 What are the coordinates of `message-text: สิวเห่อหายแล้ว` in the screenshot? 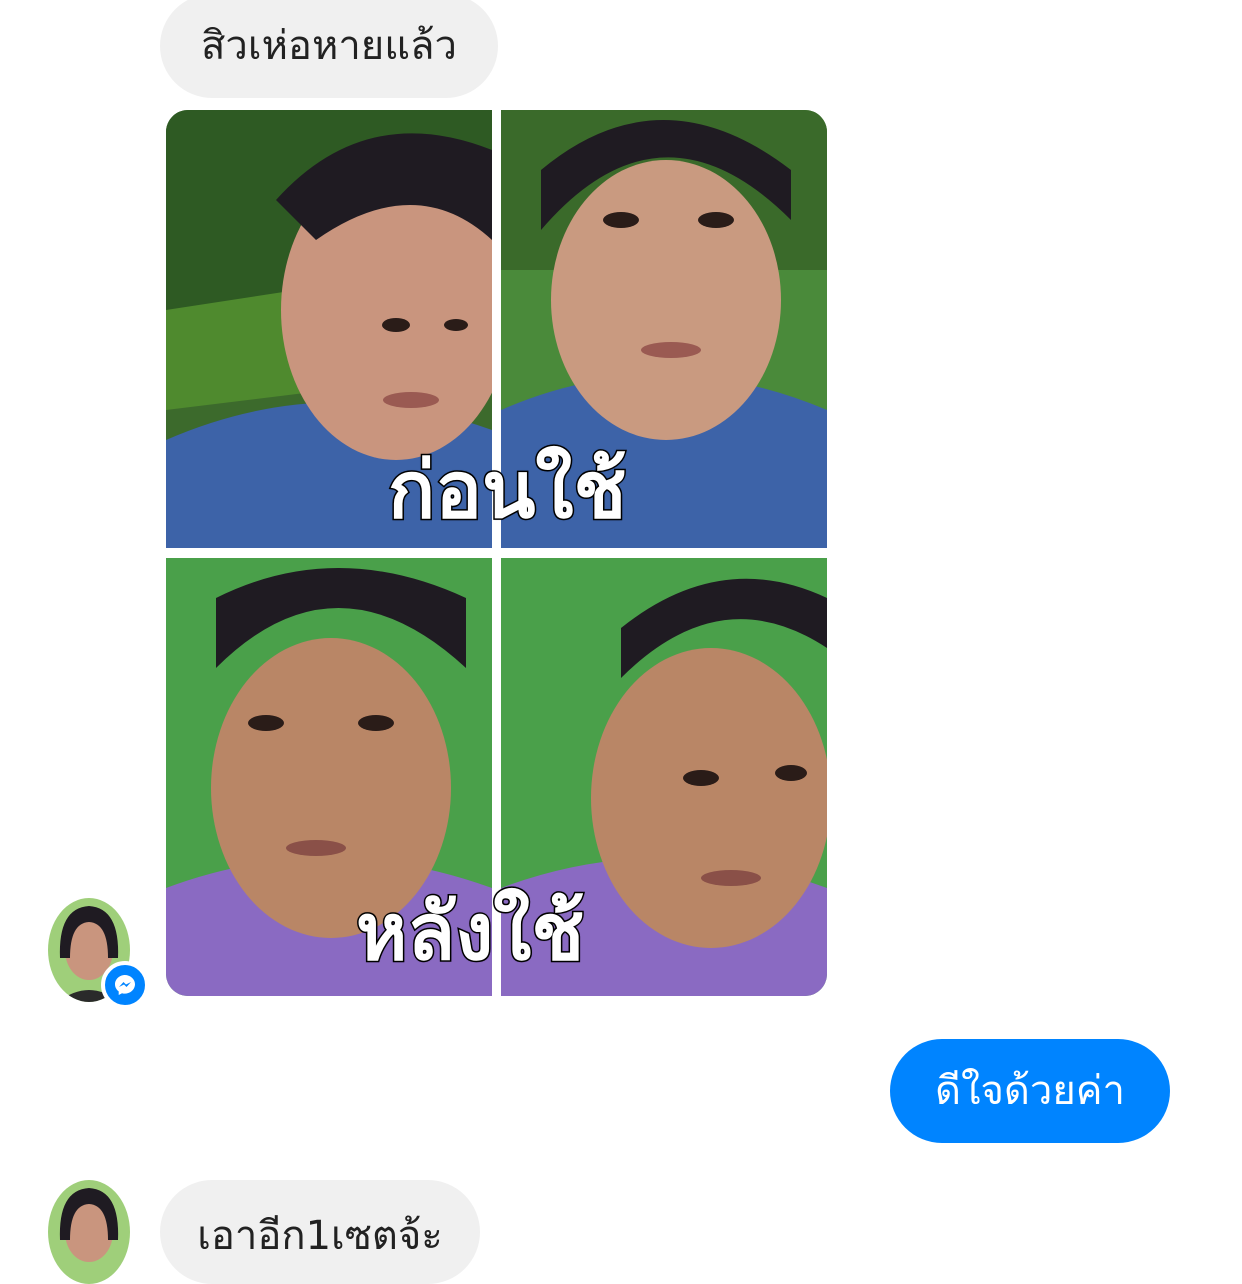 It's located at (329, 46).